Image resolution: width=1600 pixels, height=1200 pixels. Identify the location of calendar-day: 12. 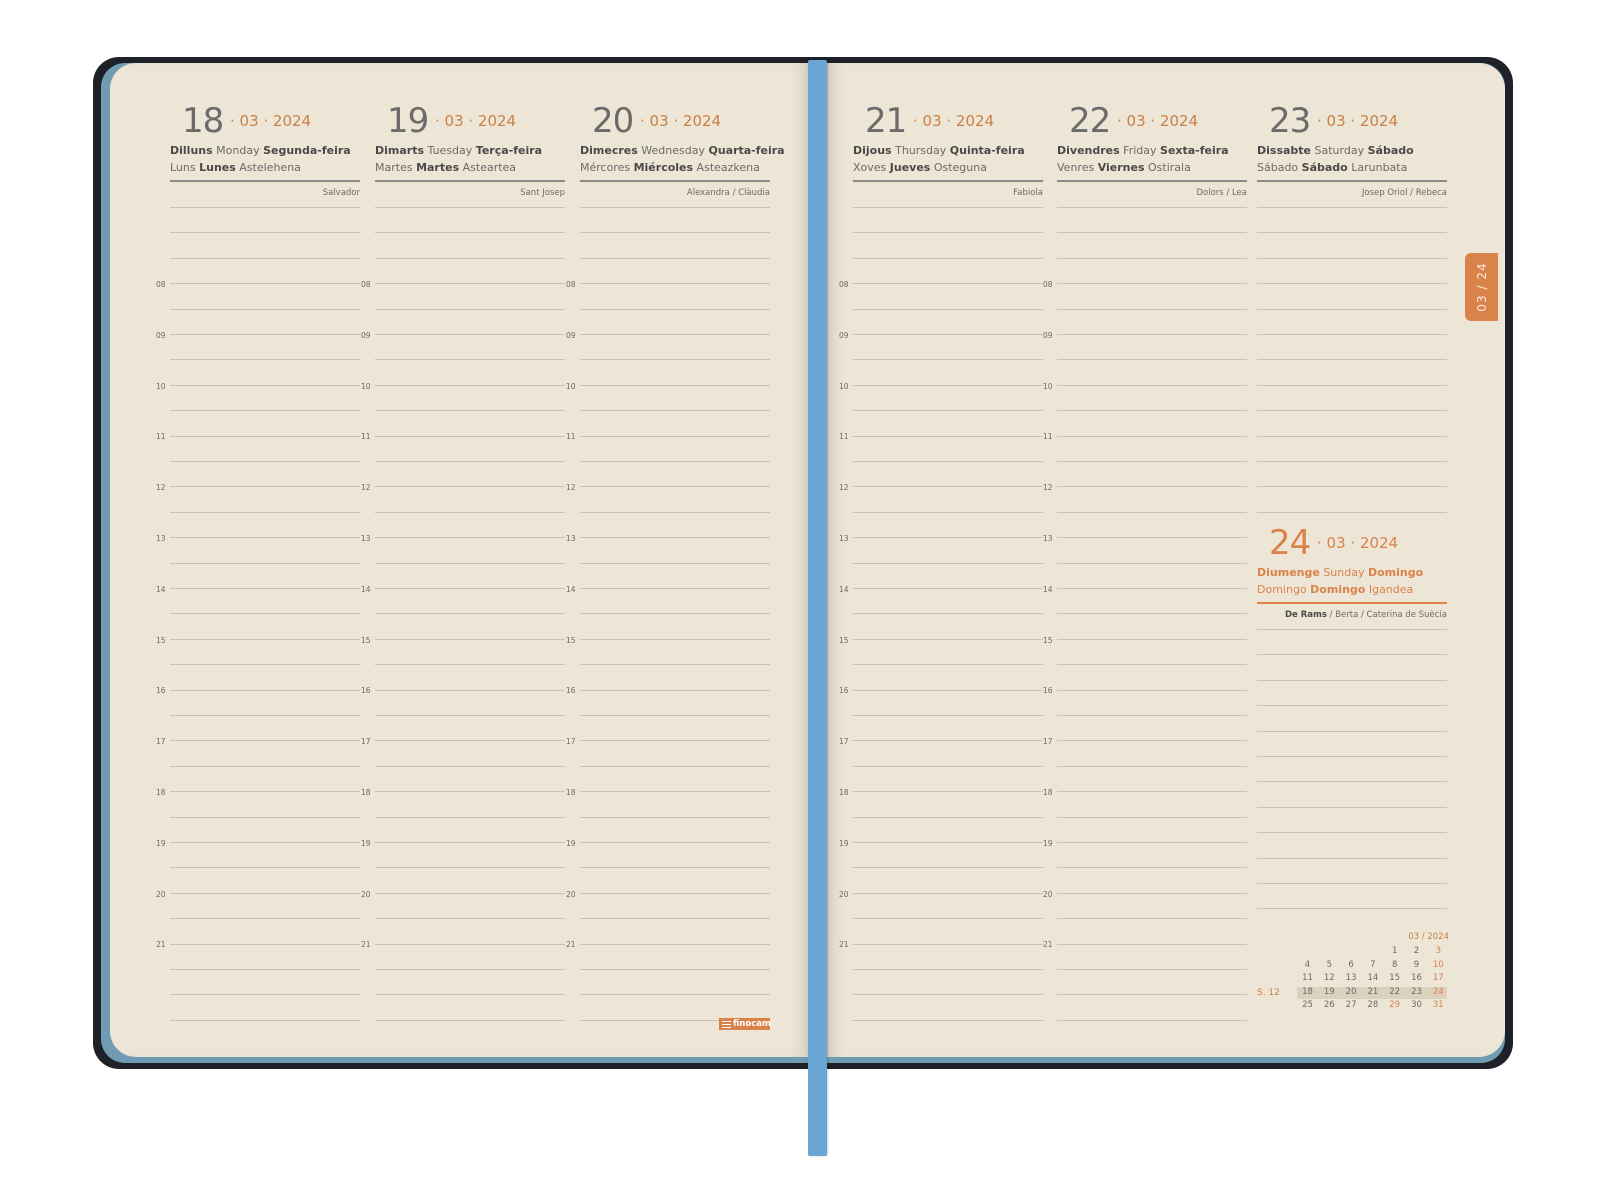
(1329, 978).